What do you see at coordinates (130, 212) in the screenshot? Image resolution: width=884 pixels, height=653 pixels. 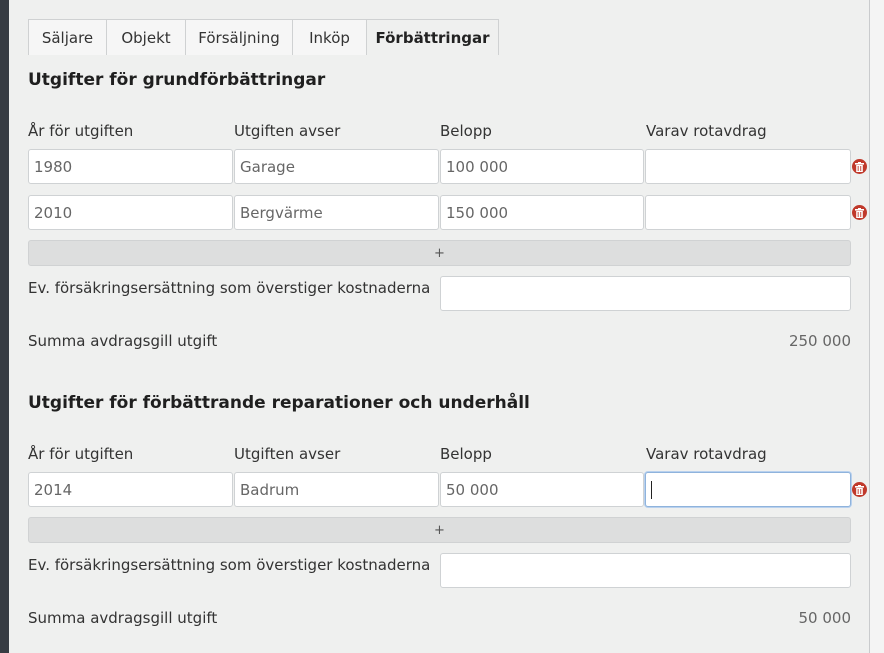 I see `year-input: 2010` at bounding box center [130, 212].